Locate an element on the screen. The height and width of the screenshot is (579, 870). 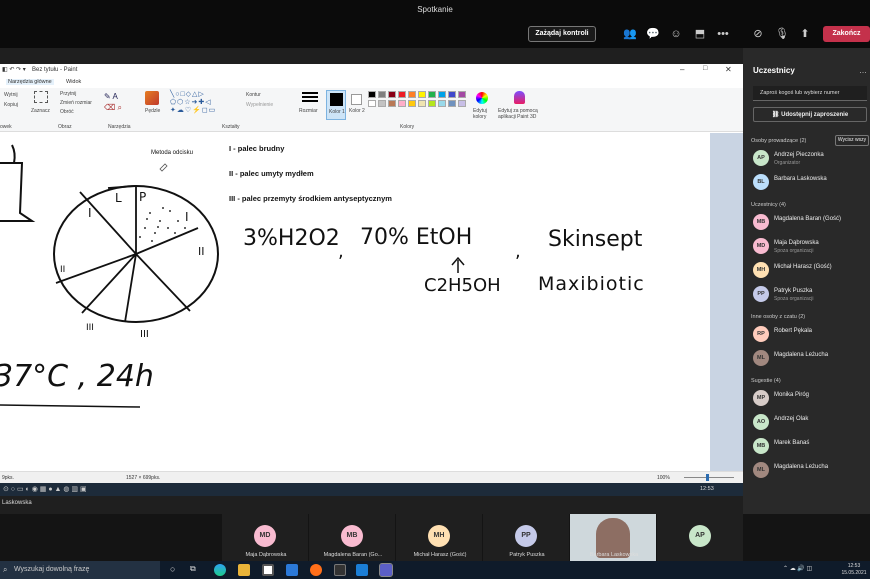
camera-off-icon: ⊘ is located at coordinates (758, 34).